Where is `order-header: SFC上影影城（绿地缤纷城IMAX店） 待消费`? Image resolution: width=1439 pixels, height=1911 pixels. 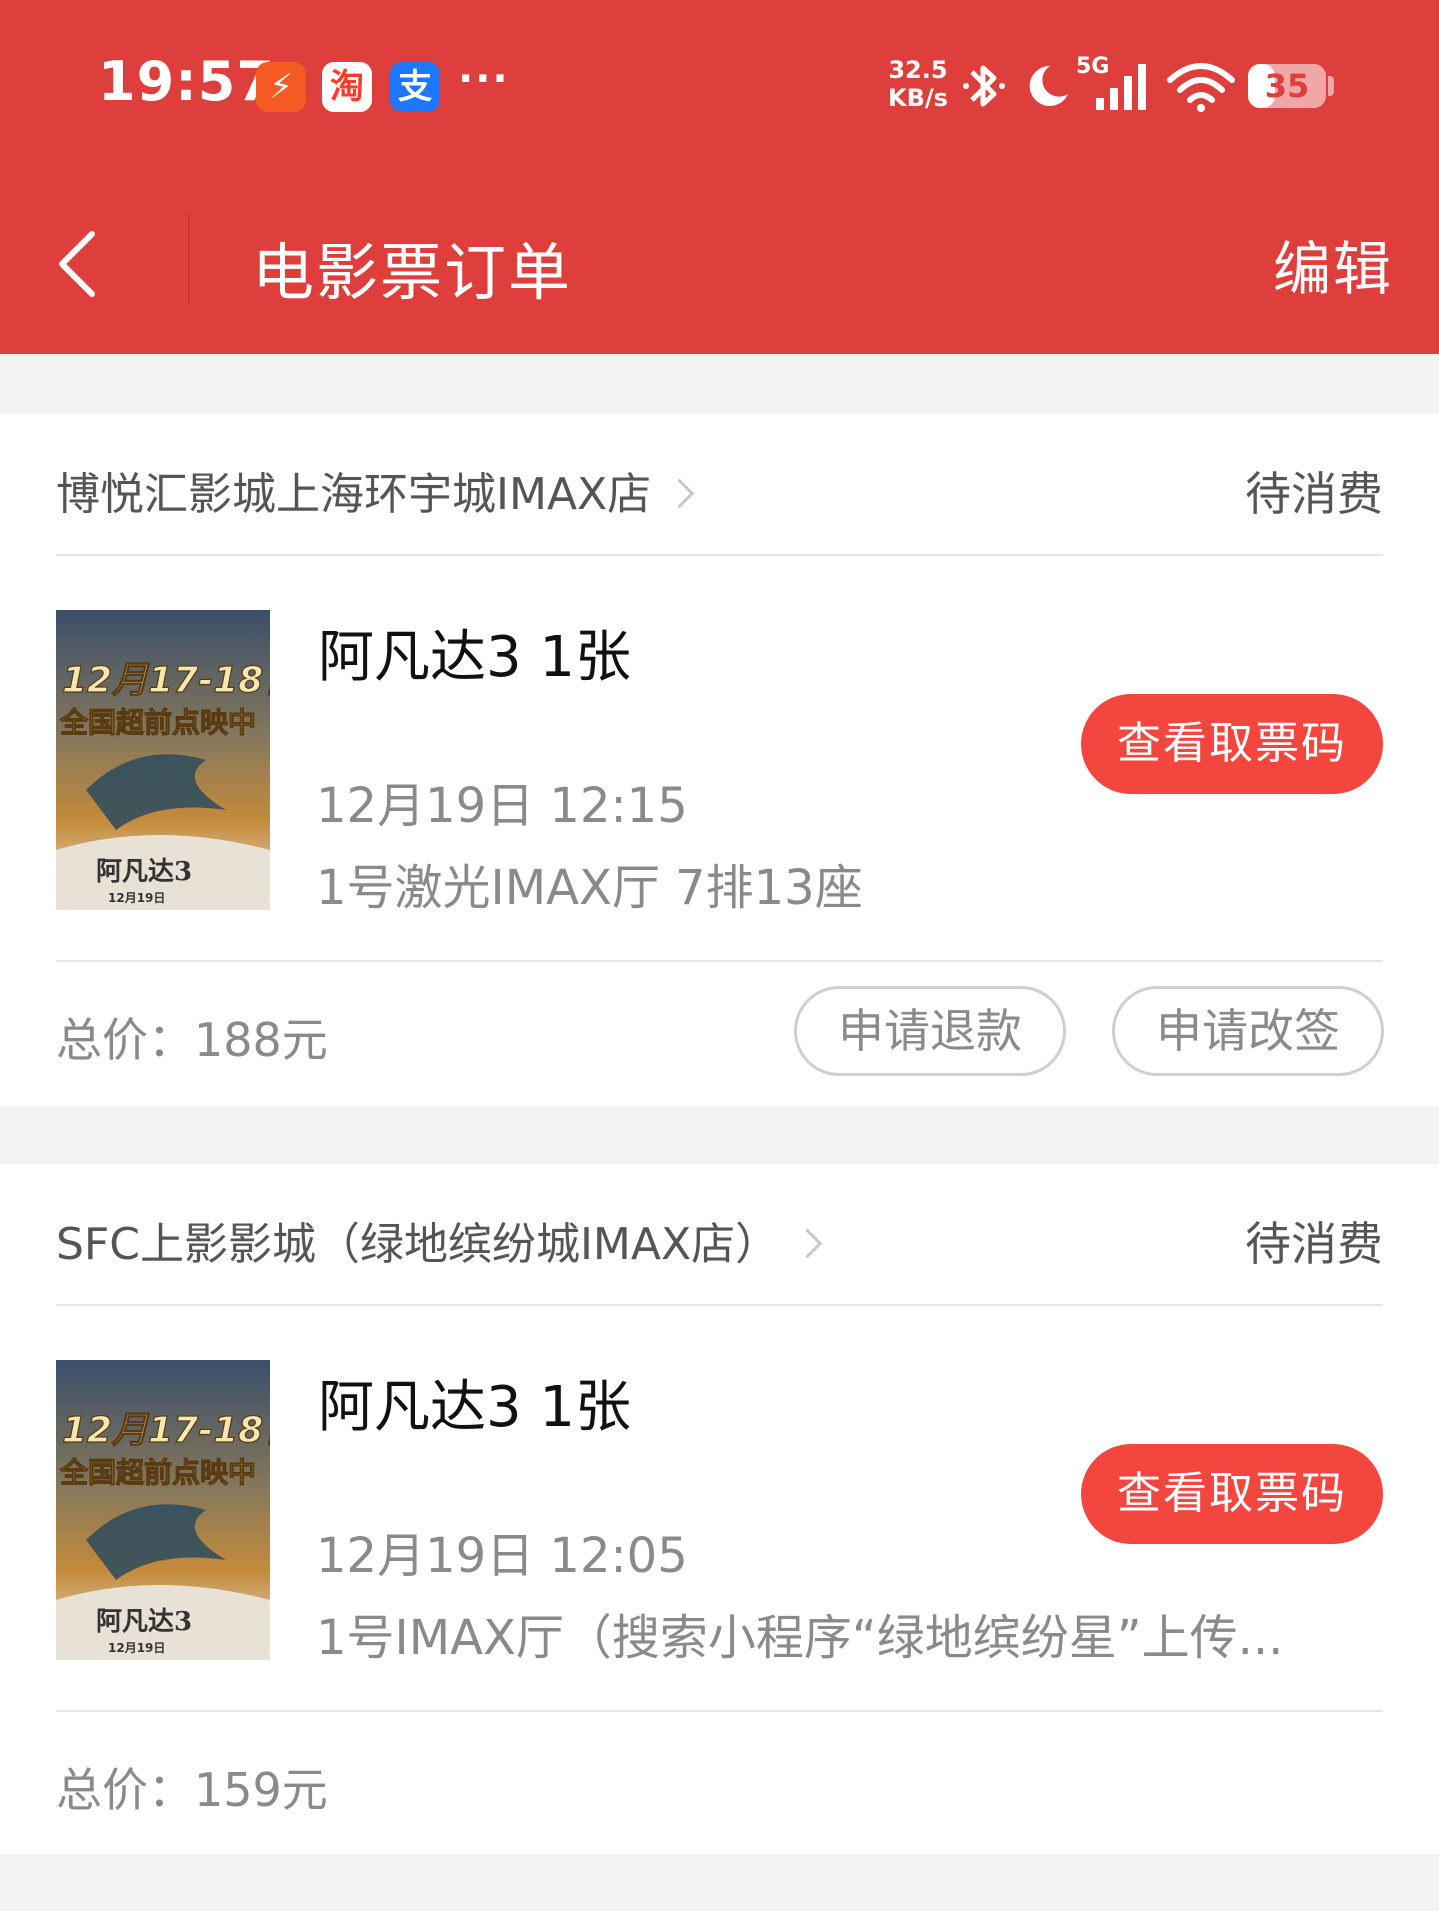
order-header: SFC上影影城（绿地缤纷城IMAX店） 待消费 is located at coordinates (719, 1235).